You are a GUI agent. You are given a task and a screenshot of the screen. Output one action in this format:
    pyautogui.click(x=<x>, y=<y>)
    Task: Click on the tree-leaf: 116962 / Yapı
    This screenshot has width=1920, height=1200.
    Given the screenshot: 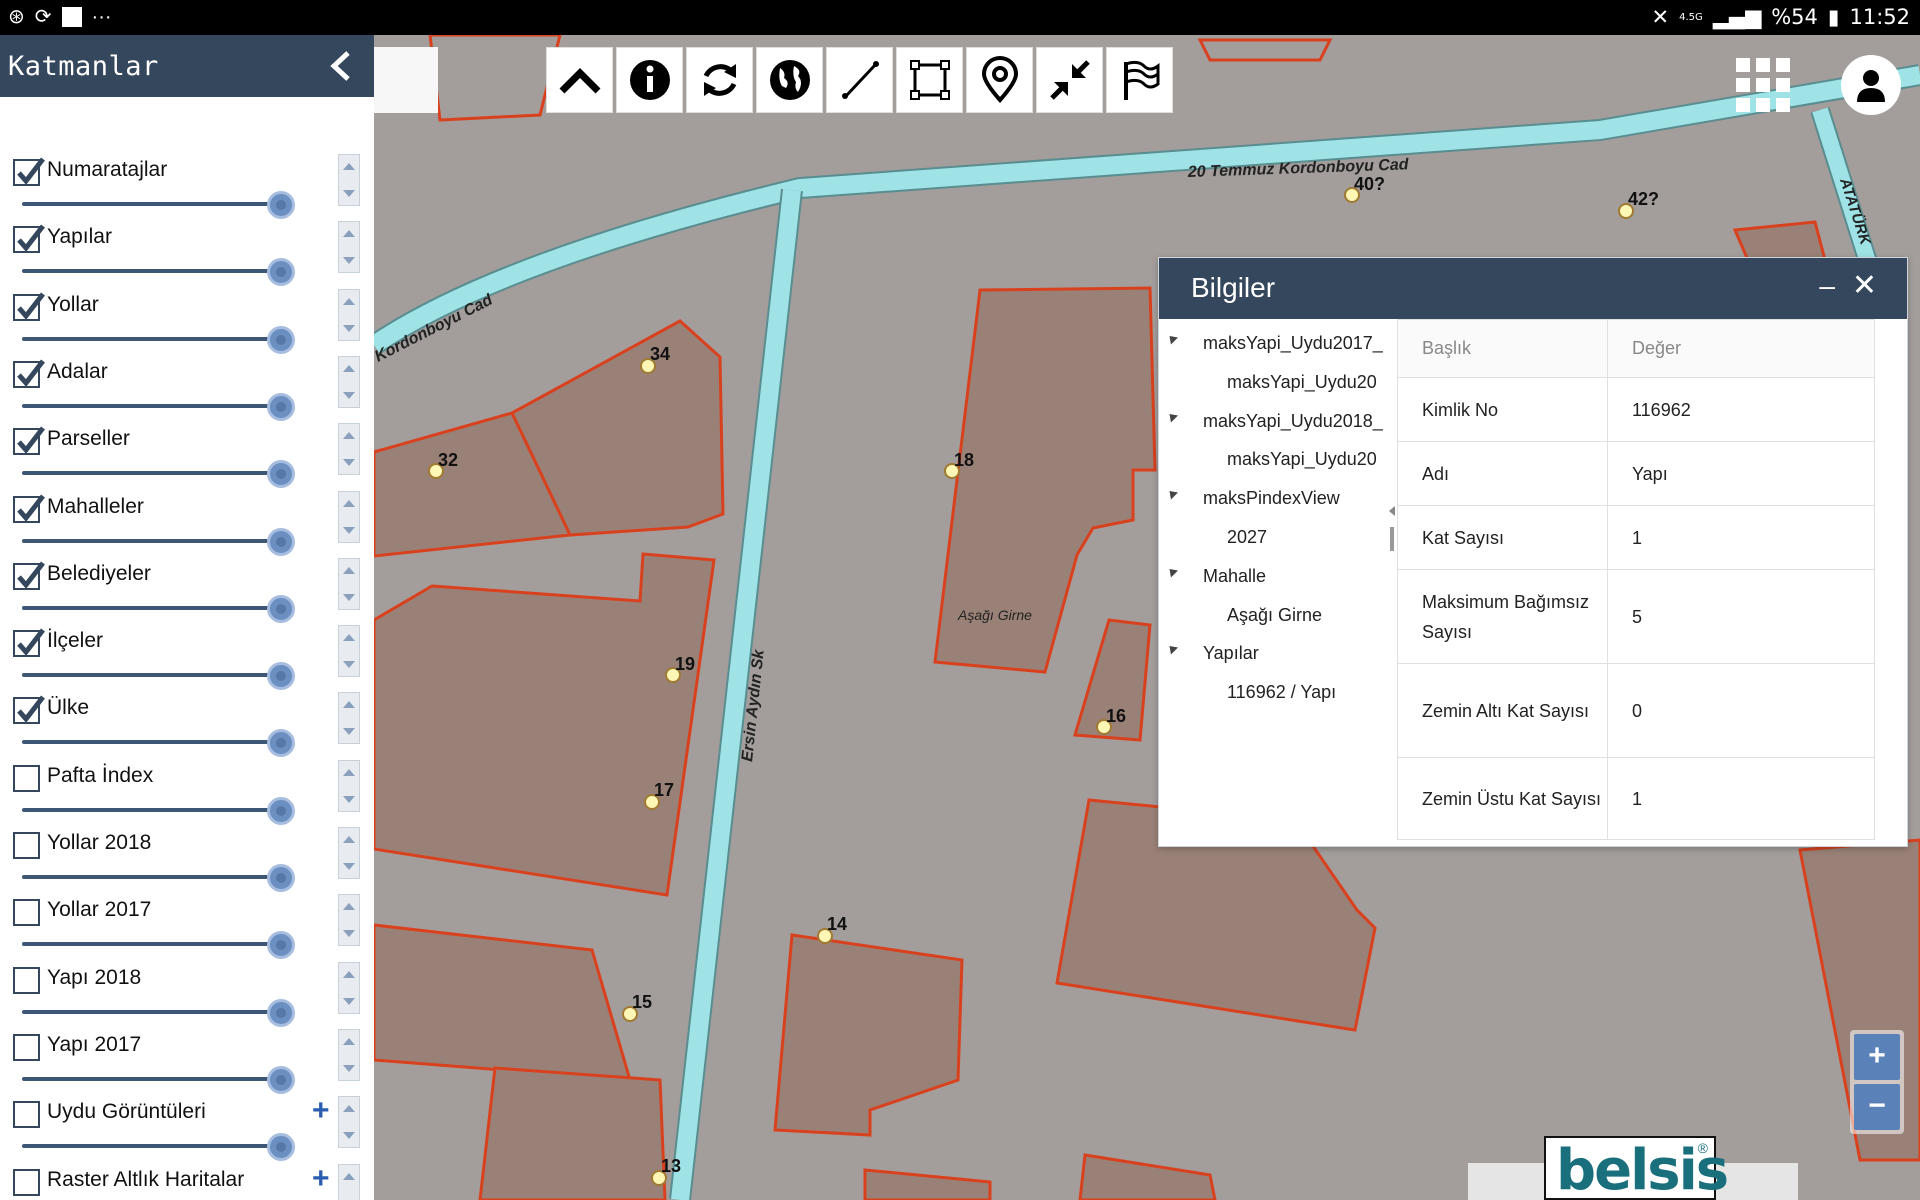 What is the action you would take?
    pyautogui.click(x=1281, y=692)
    